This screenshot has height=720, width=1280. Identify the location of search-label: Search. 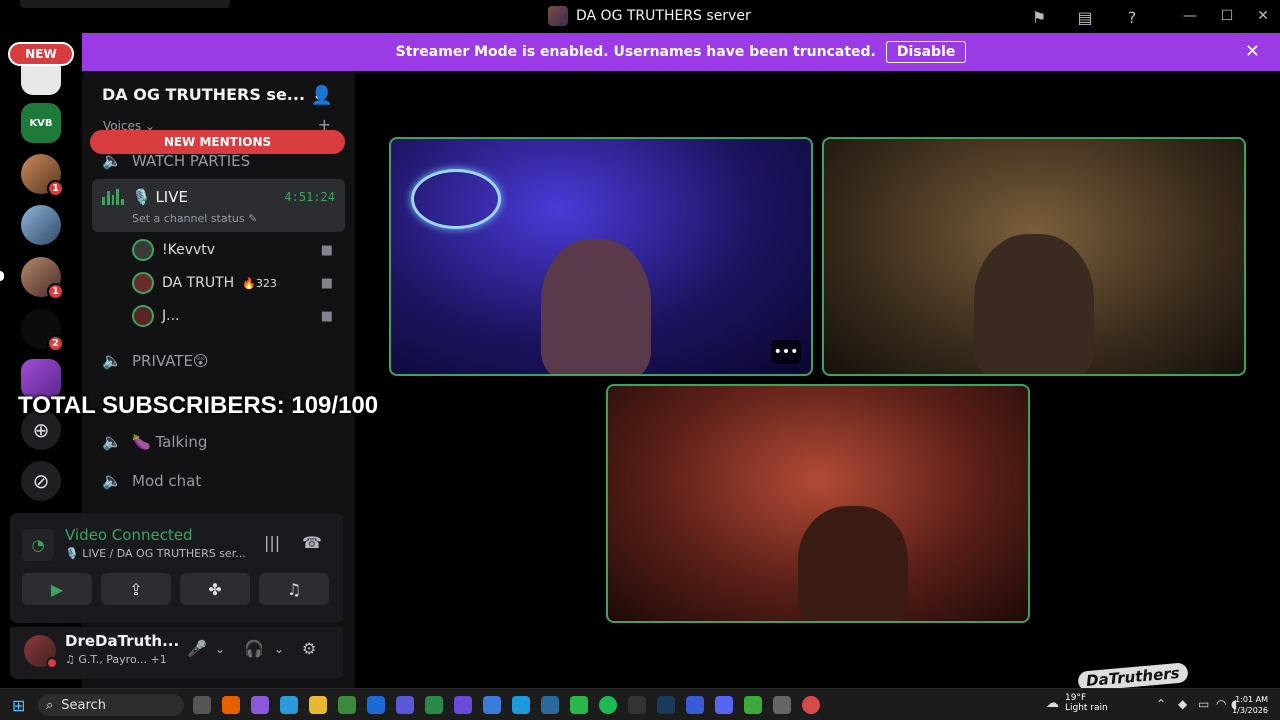
(83, 705).